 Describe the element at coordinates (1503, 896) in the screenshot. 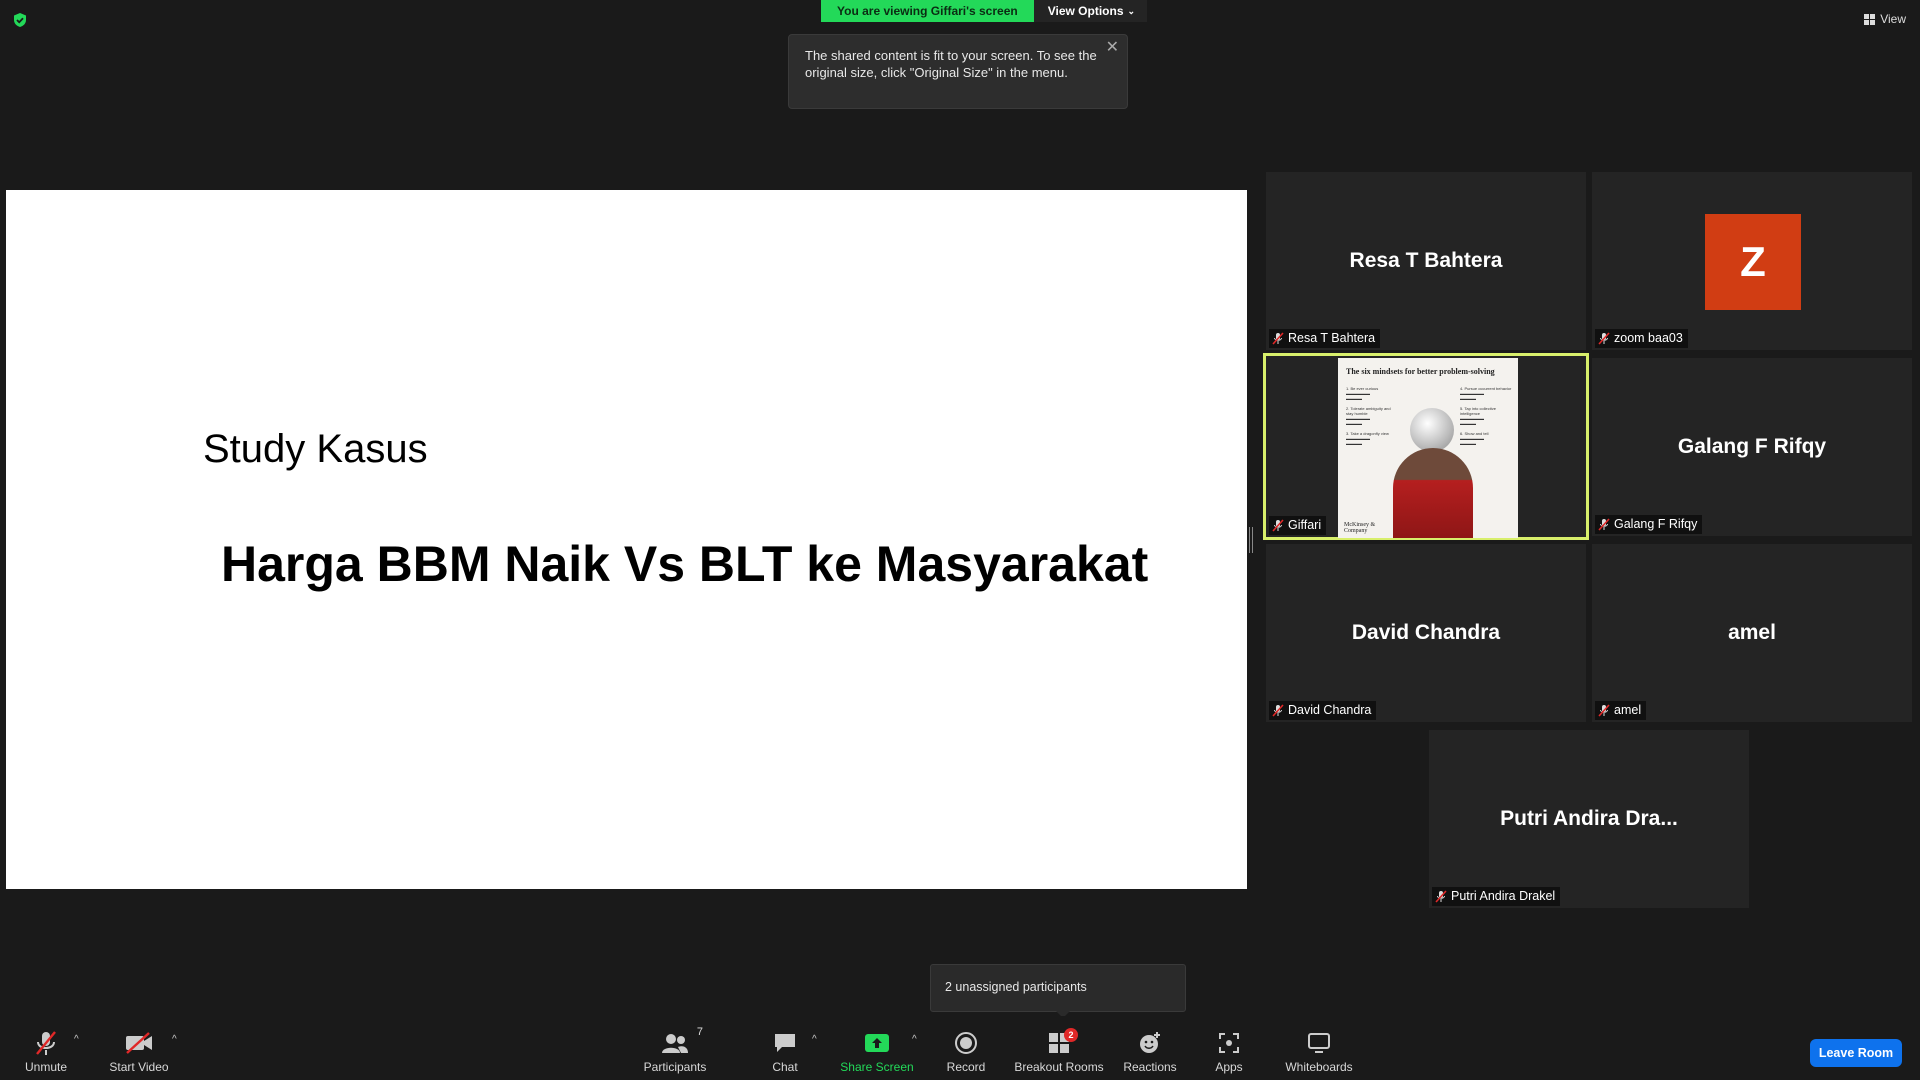

I see `participant-label-text: Putri Andira Drakel` at that location.